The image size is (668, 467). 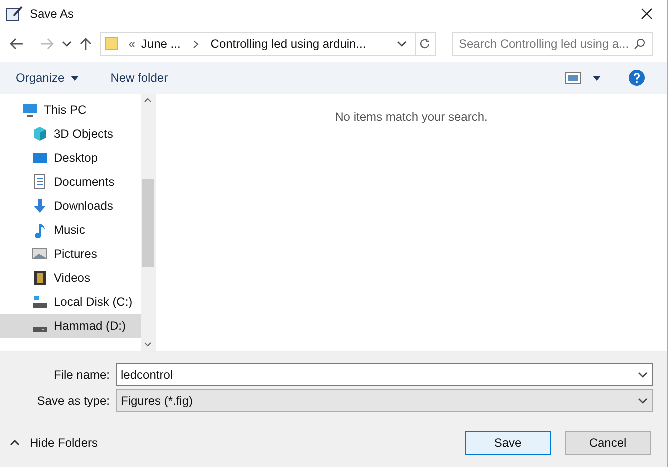 I want to click on sidebar-item: 3D Objects, so click(x=70, y=134).